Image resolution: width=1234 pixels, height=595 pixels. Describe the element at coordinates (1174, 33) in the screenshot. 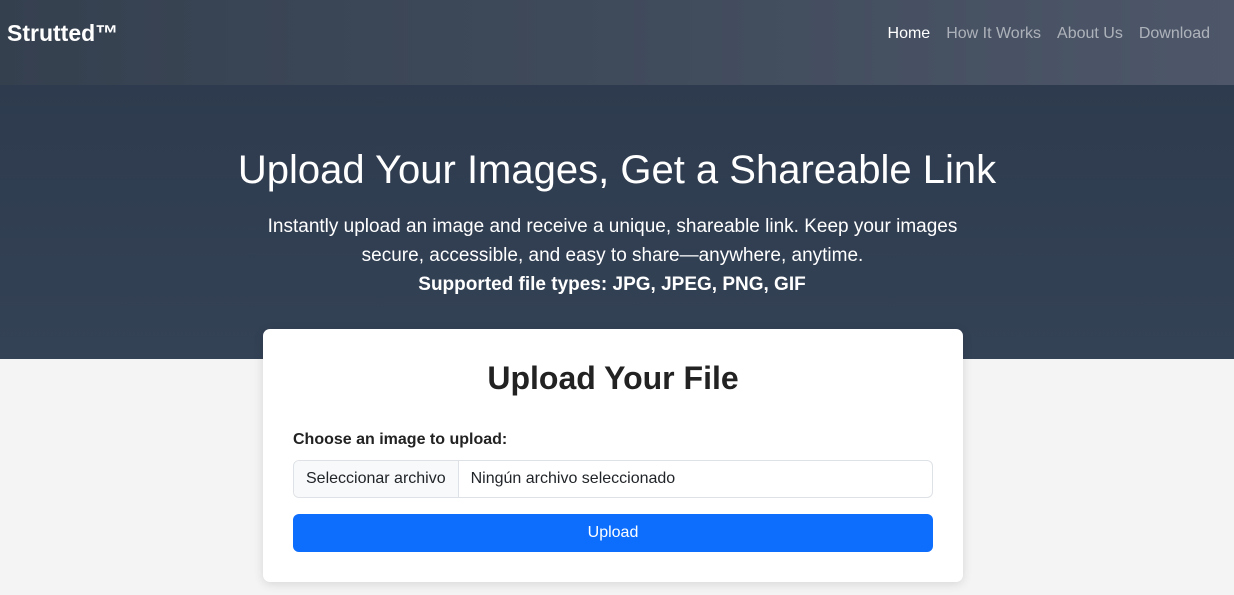

I see `nav-link-download: Download` at that location.